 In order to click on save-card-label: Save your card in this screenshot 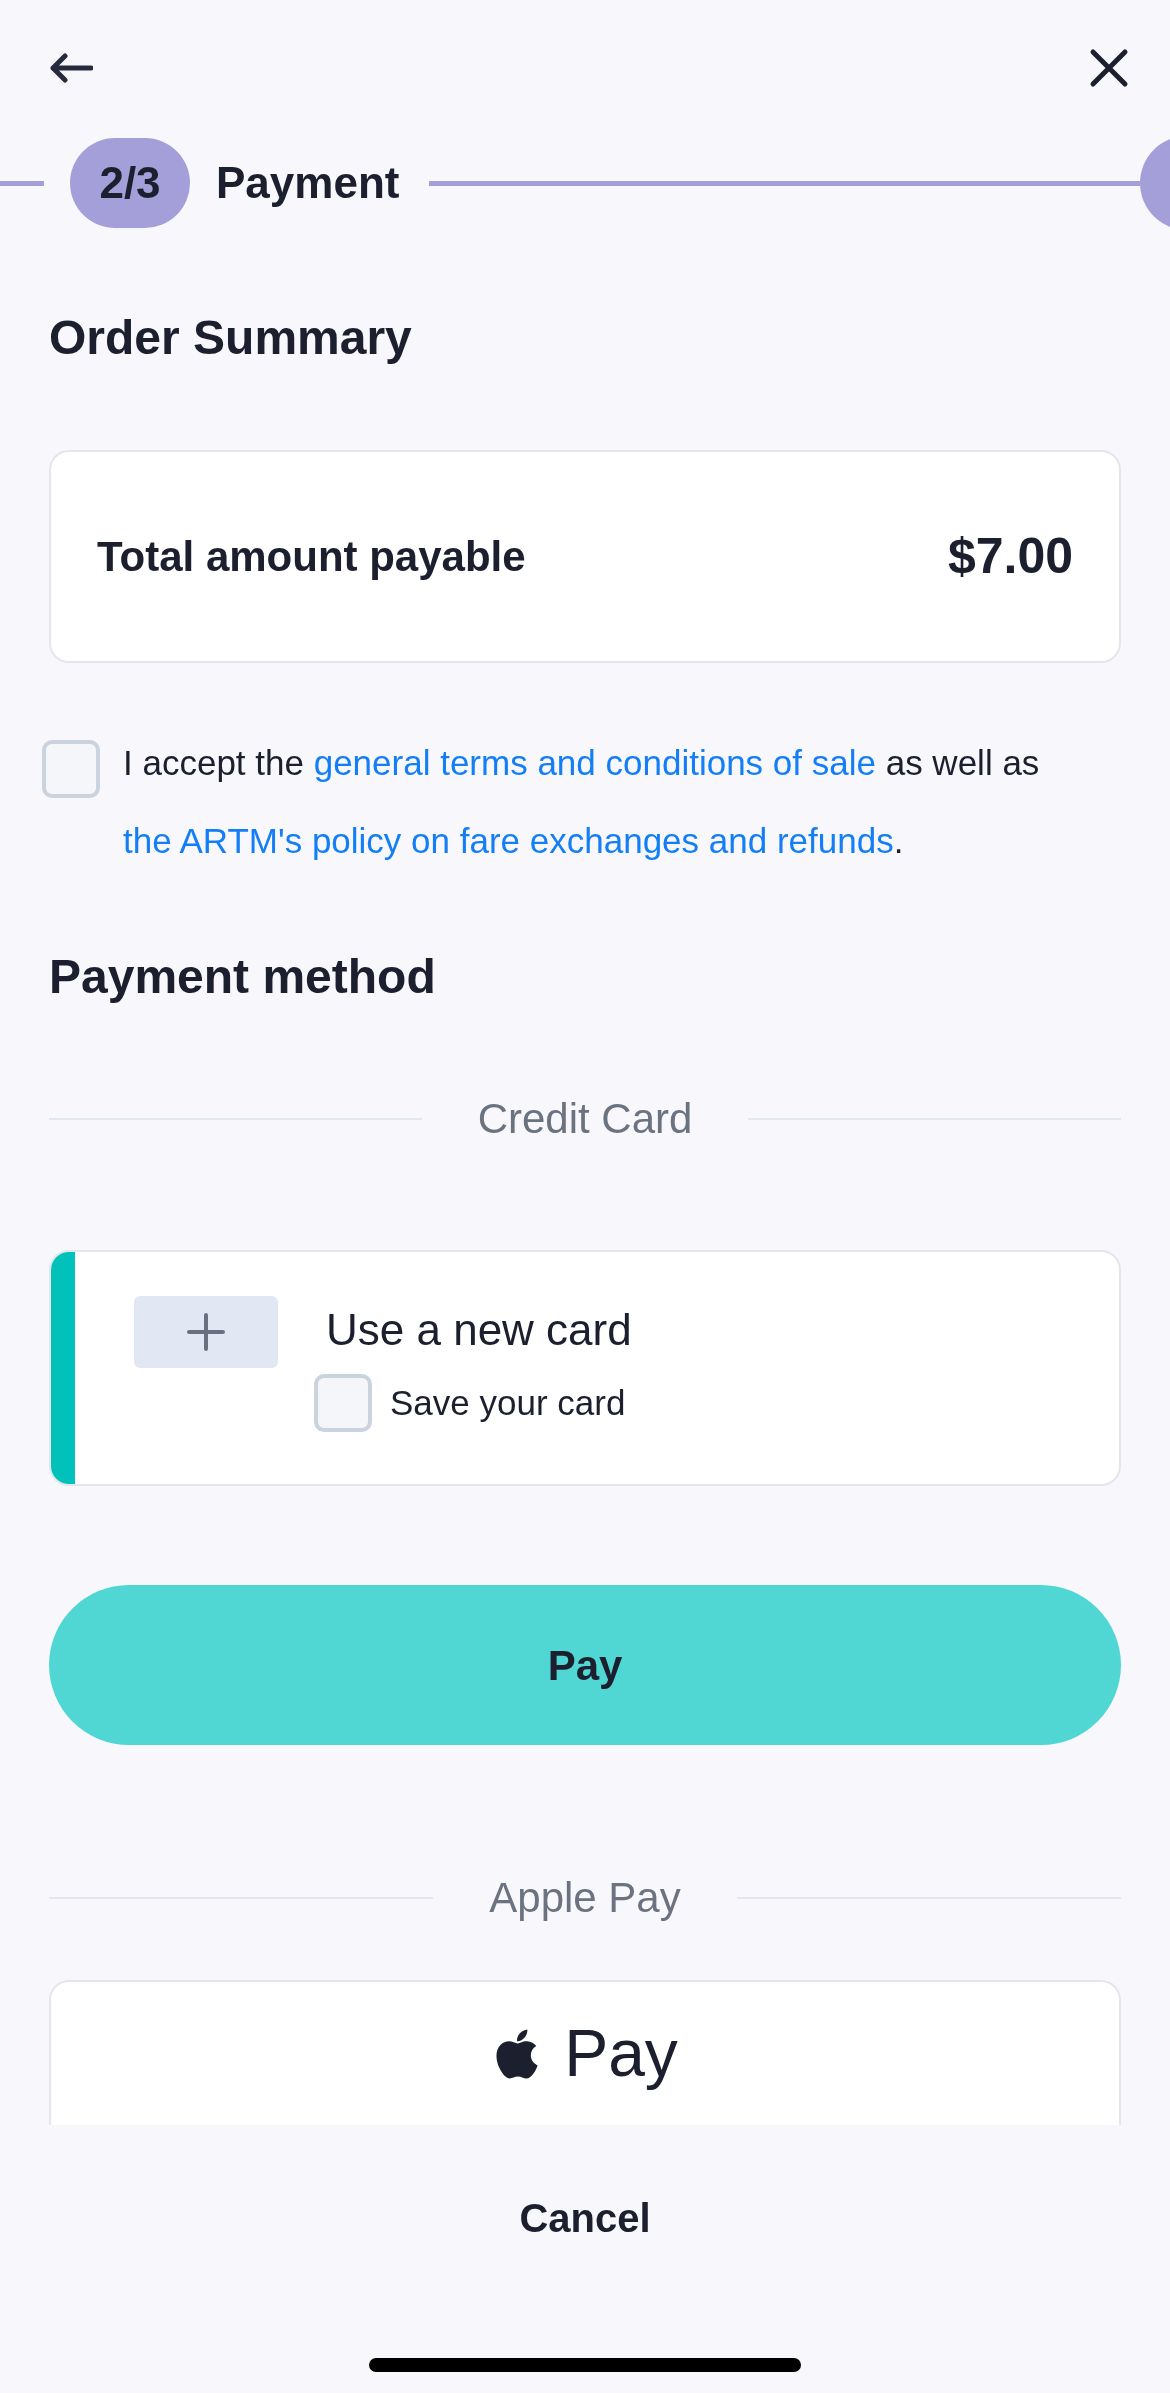, I will do `click(508, 1402)`.